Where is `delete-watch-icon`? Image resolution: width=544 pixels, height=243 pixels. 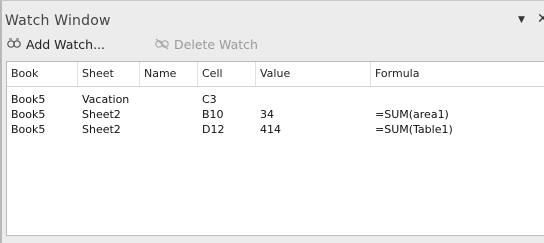
delete-watch-icon is located at coordinates (162, 44).